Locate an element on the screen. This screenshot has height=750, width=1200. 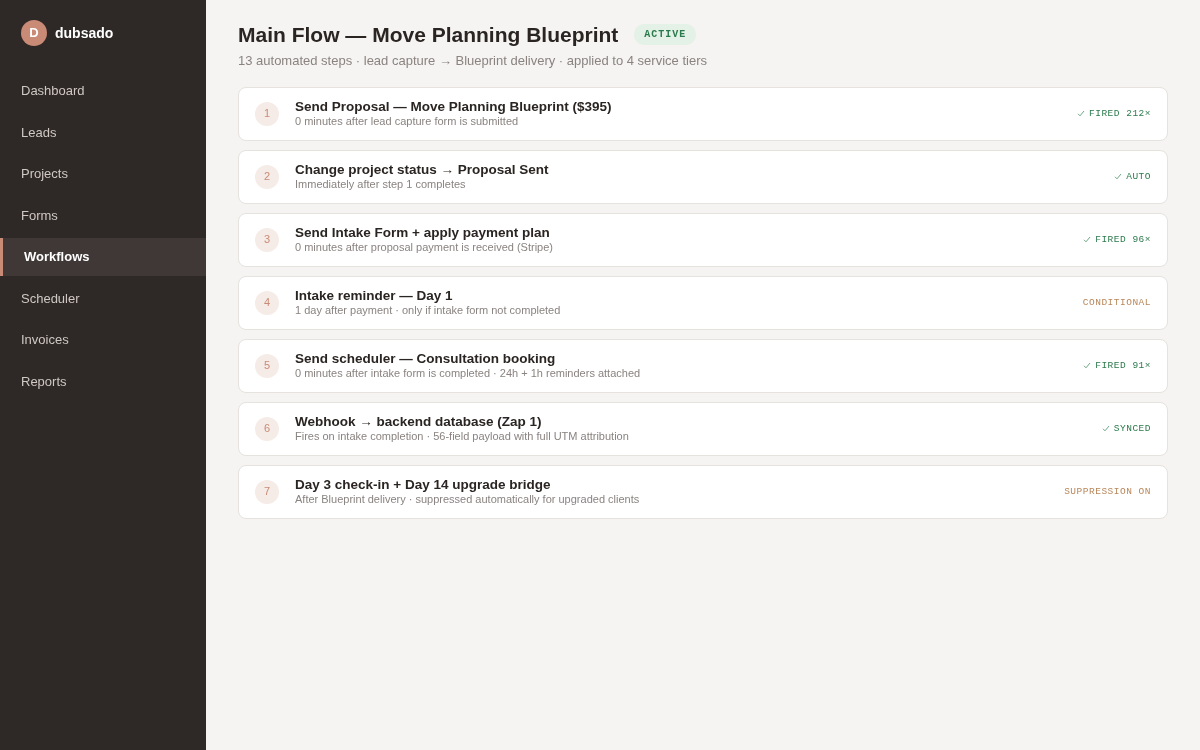
step-number: 1 is located at coordinates (267, 113).